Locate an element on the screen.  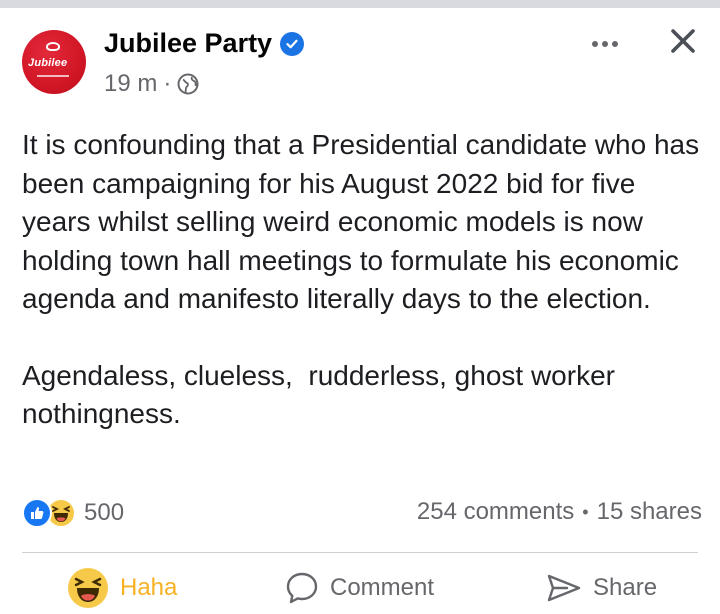
shares-count: 15 shares is located at coordinates (649, 512).